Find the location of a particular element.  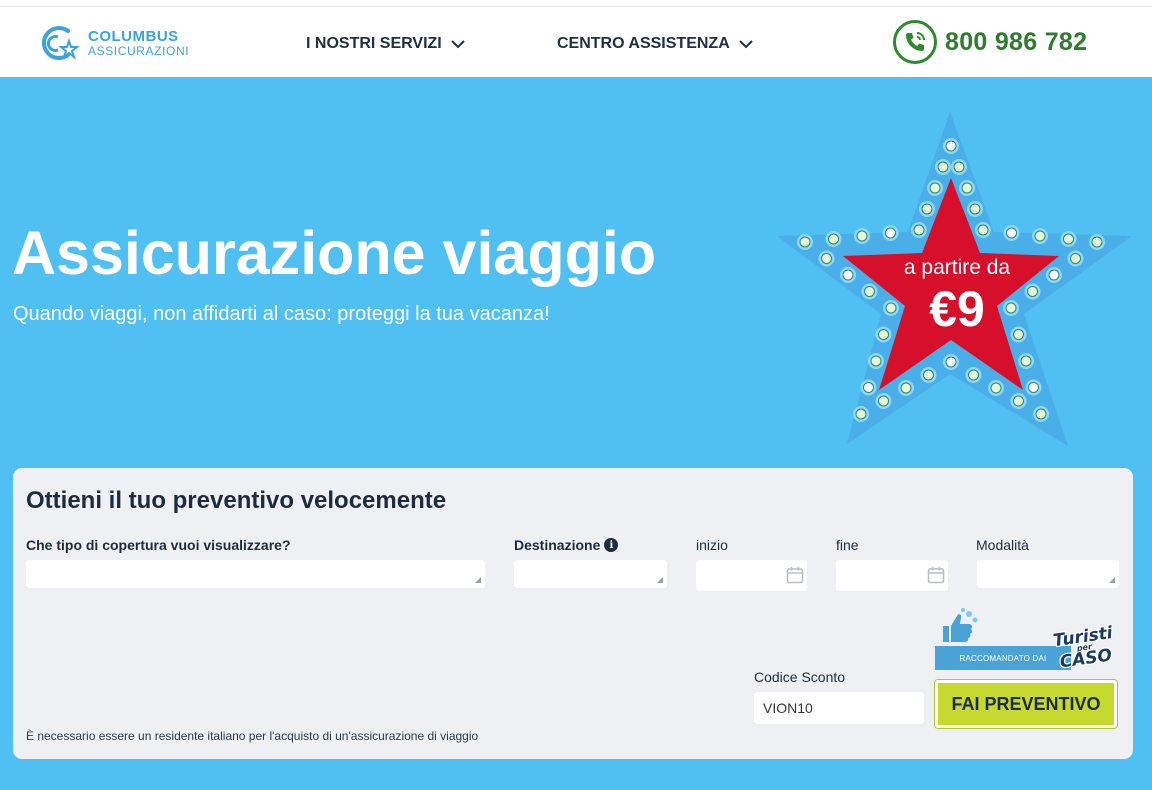

discount-code-input is located at coordinates (839, 708).